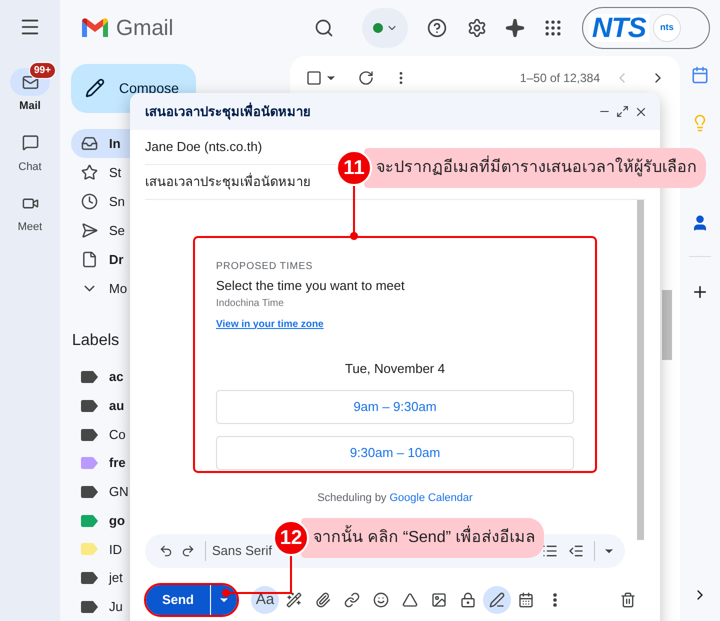 This screenshot has width=720, height=621. Describe the element at coordinates (431, 498) in the screenshot. I see `calendar-link: Google Calendar` at that location.